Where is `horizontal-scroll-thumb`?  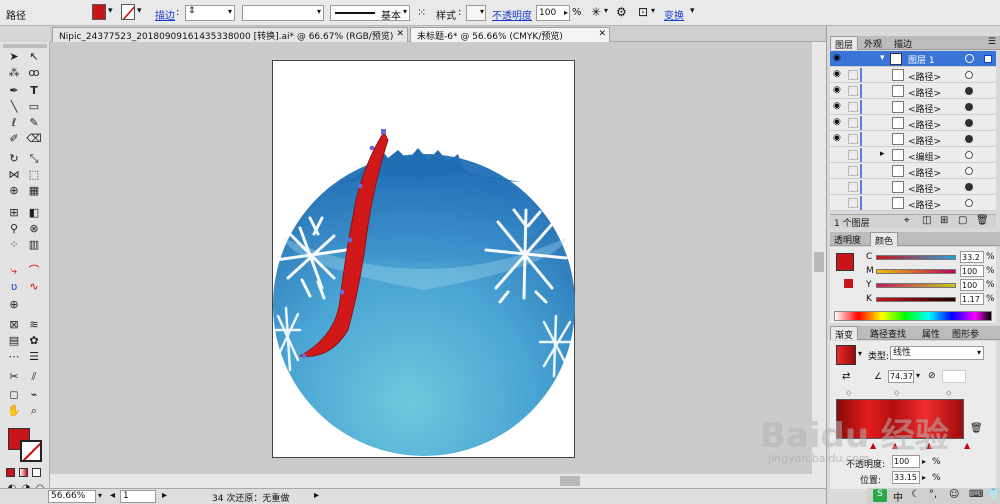 horizontal-scroll-thumb is located at coordinates (570, 481).